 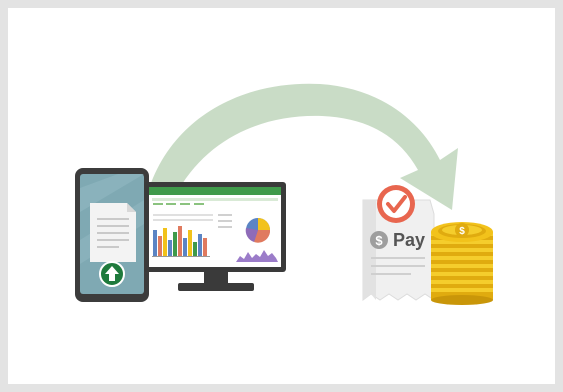 I want to click on upload-icon, so click(x=112, y=274).